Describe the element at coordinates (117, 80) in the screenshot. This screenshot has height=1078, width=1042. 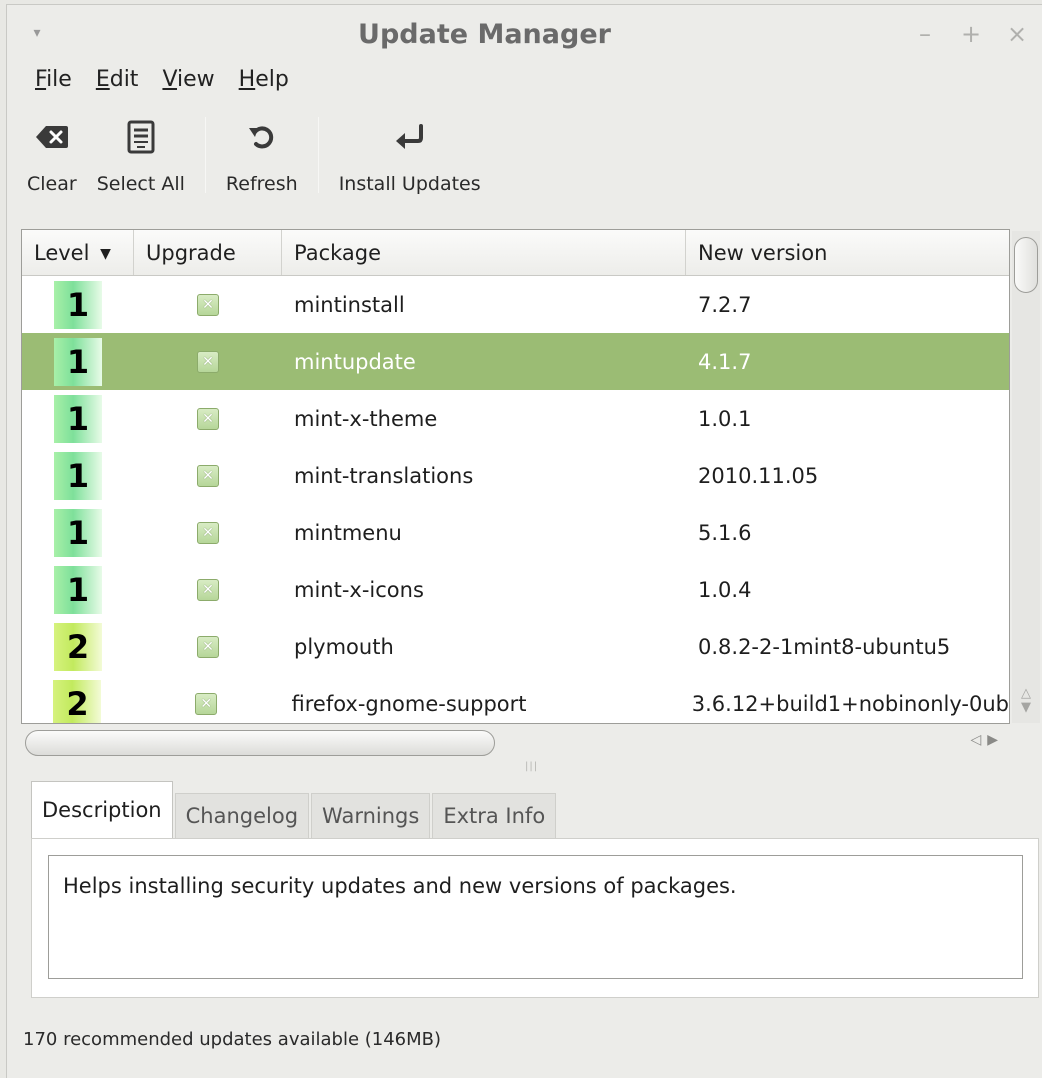
I see `menu-edit: Edit` at that location.